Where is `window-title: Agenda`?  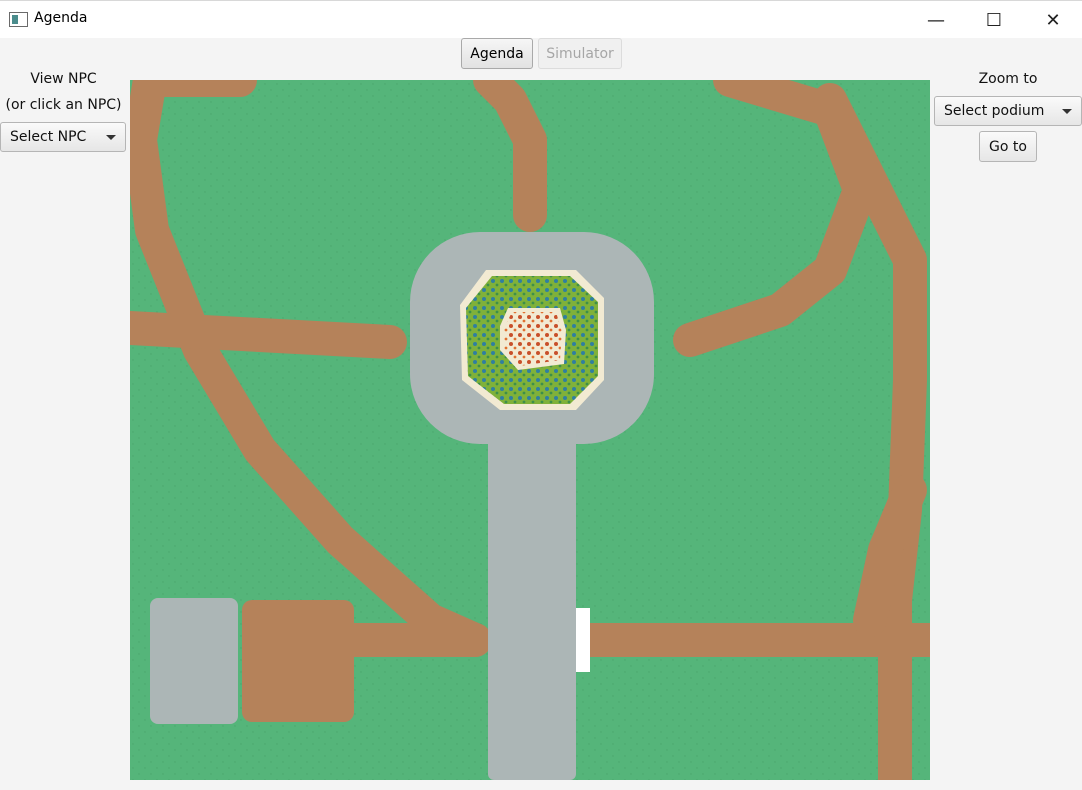
window-title: Agenda is located at coordinates (61, 18).